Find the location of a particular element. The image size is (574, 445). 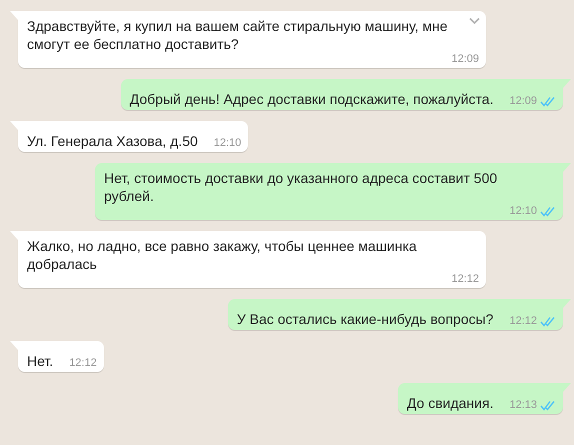

message-time: 12:13 is located at coordinates (523, 405).